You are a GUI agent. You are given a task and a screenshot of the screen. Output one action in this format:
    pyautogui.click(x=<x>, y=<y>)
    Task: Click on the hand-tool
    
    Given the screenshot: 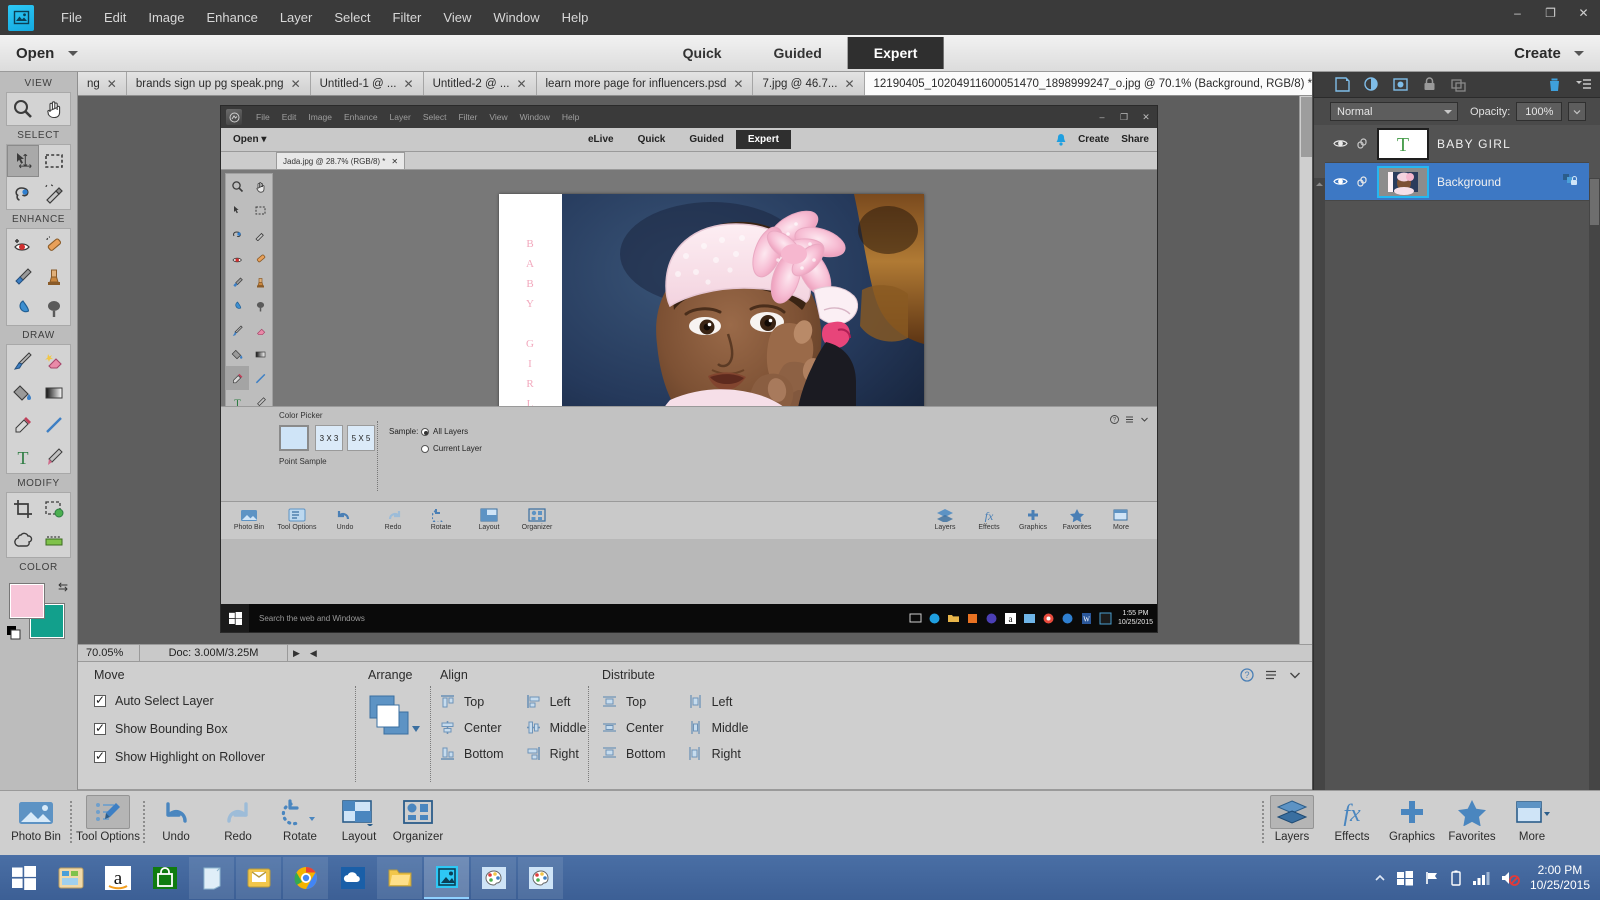 What is the action you would take?
    pyautogui.click(x=55, y=109)
    